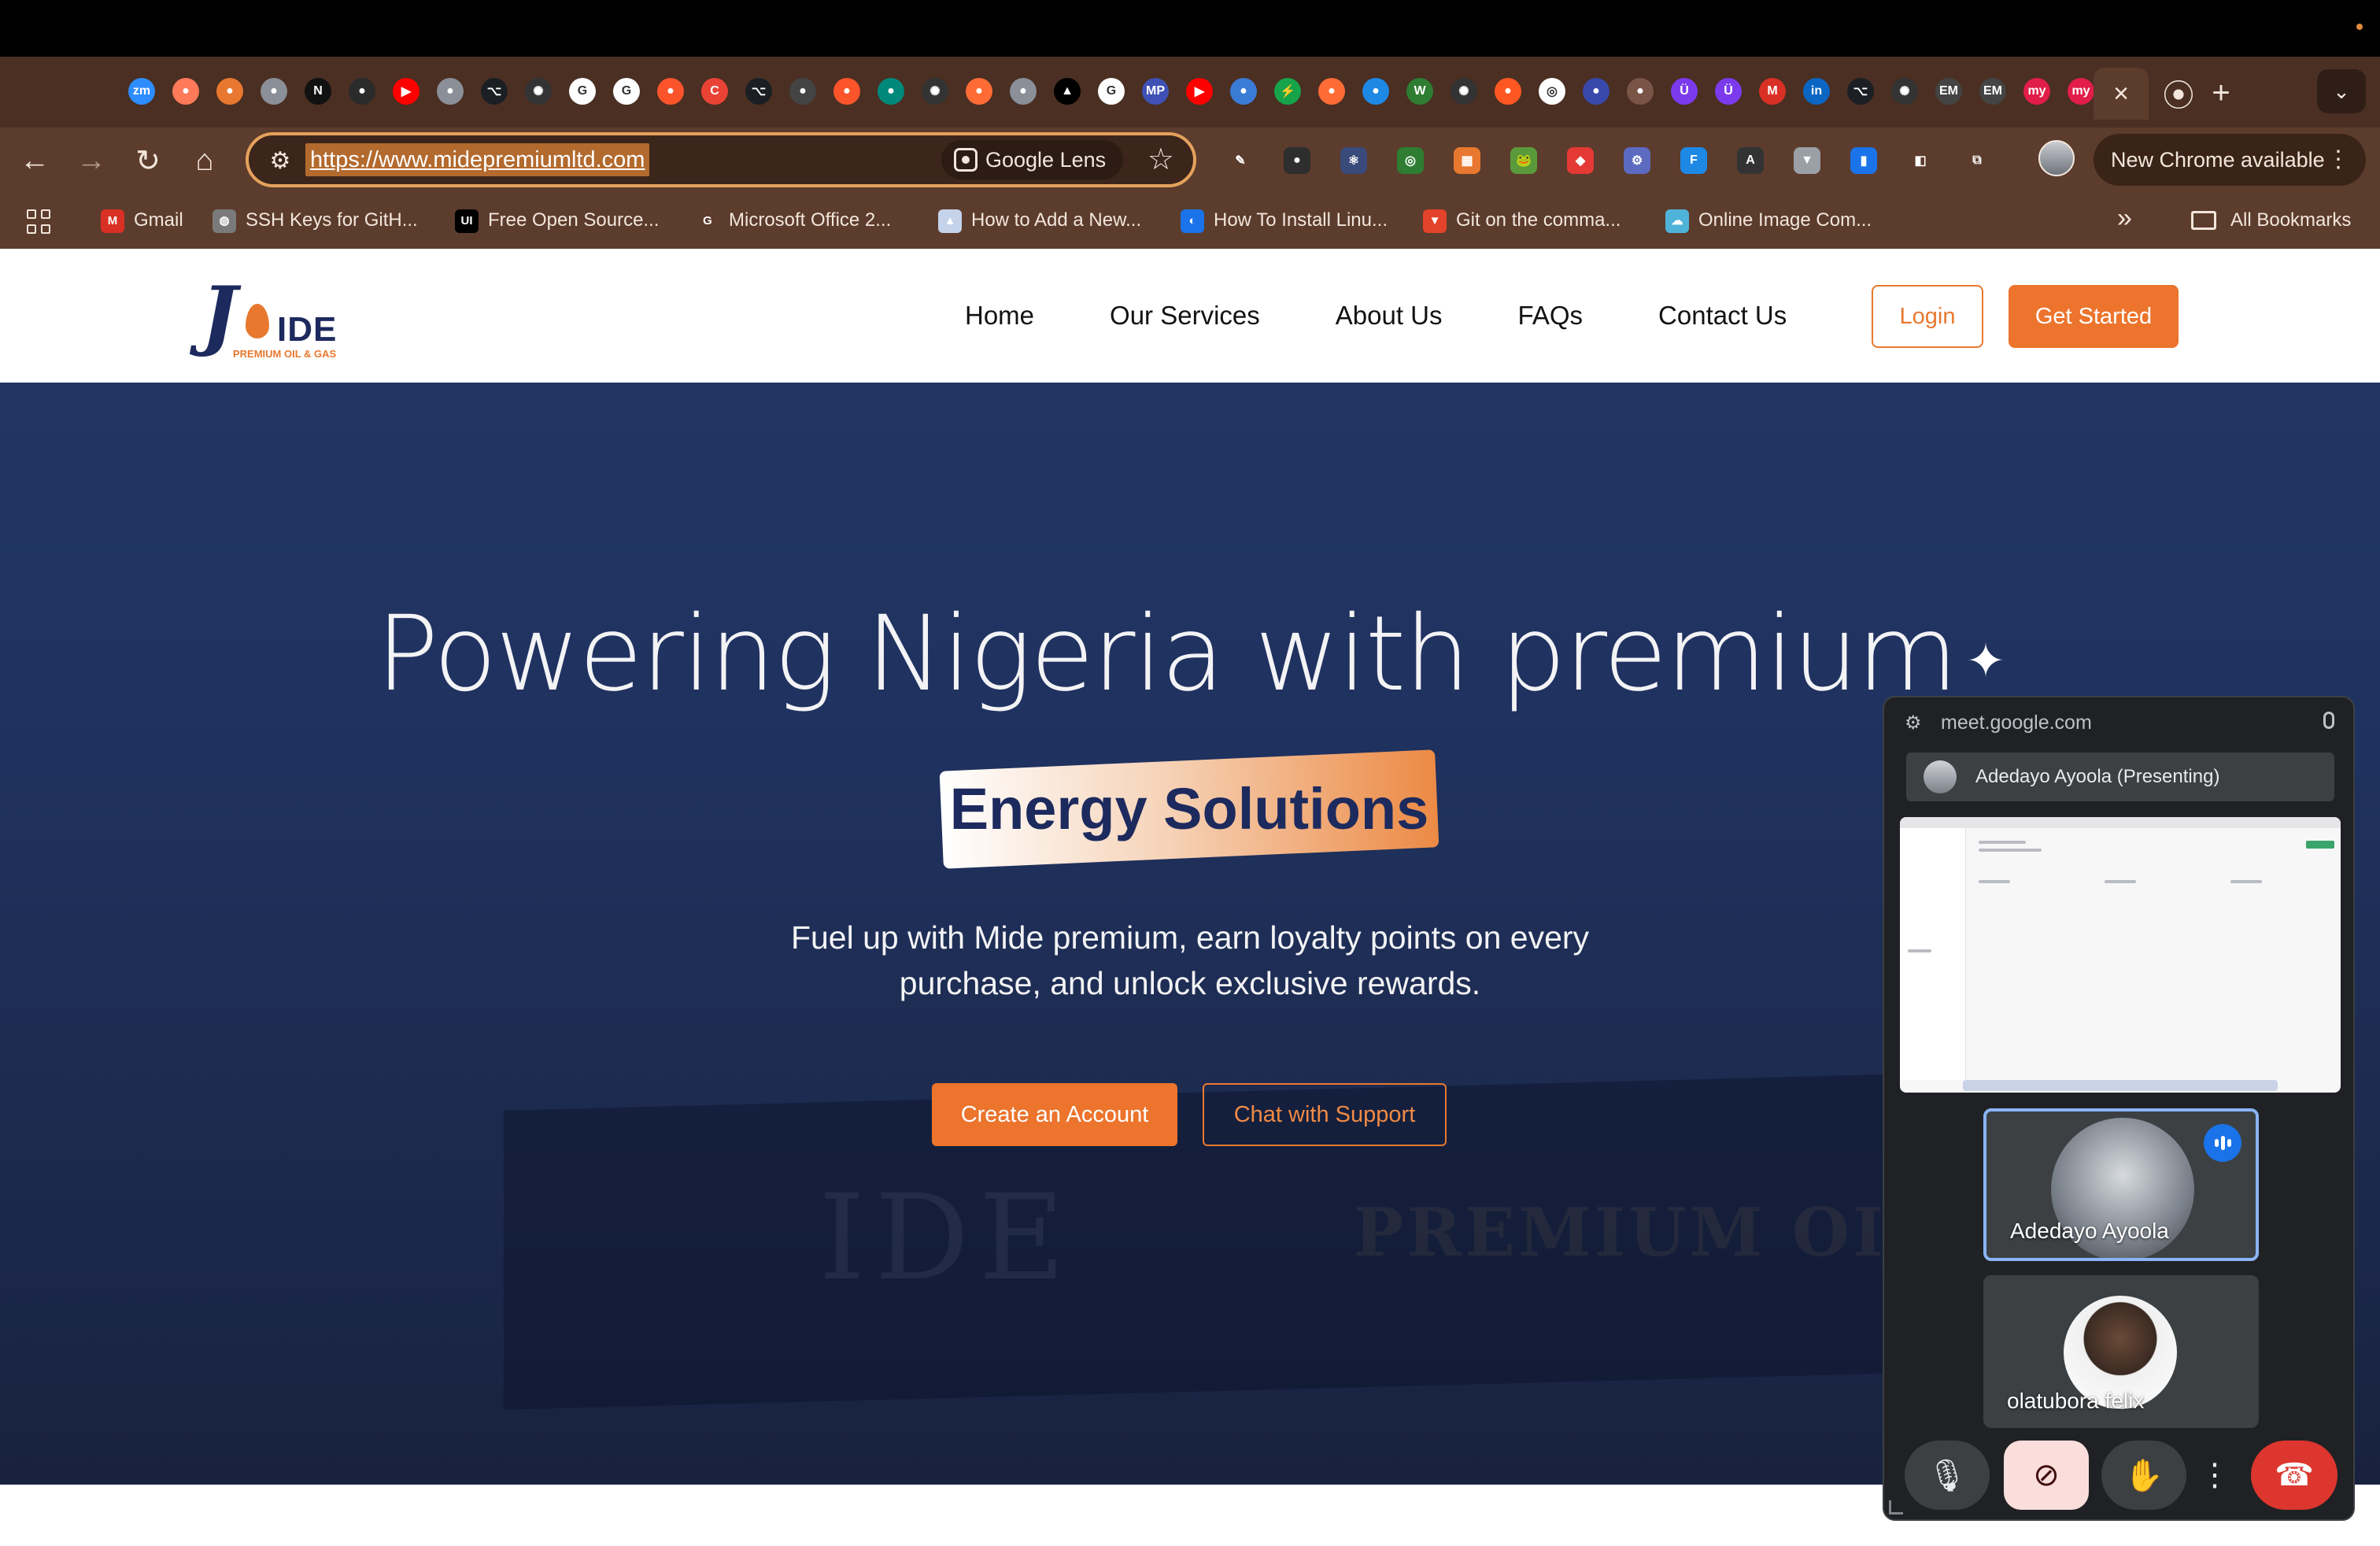 The height and width of the screenshot is (1546, 2380). Describe the element at coordinates (1552, 91) in the screenshot. I see `chrome-tab: ◎` at that location.